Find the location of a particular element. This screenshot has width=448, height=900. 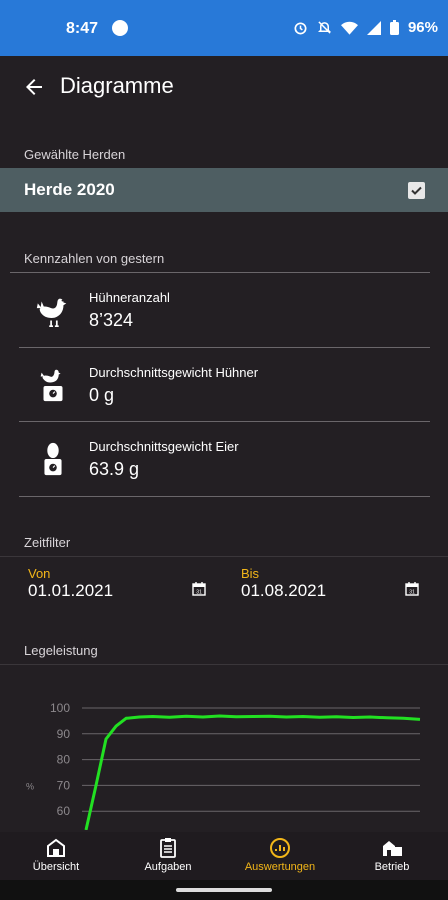

home-indicator is located at coordinates (224, 890).